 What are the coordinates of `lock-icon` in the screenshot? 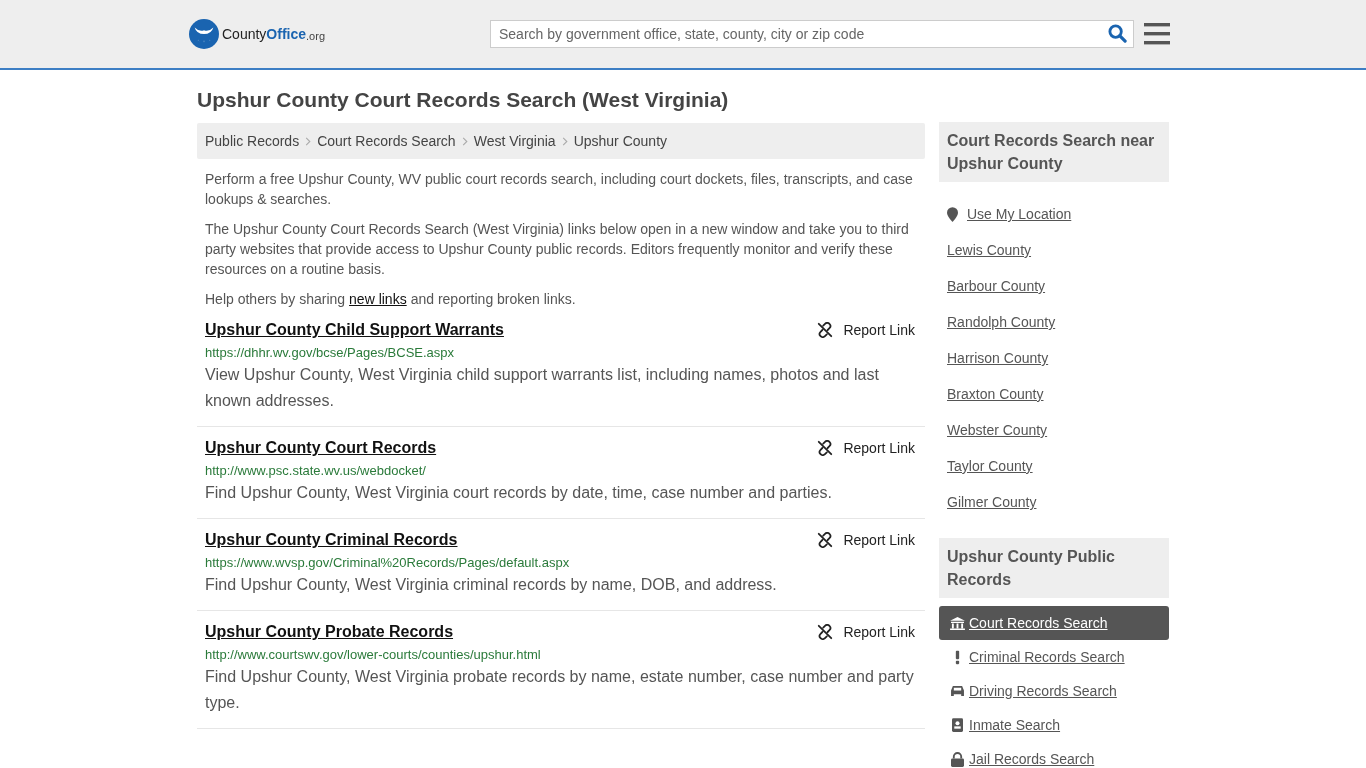 It's located at (957, 759).